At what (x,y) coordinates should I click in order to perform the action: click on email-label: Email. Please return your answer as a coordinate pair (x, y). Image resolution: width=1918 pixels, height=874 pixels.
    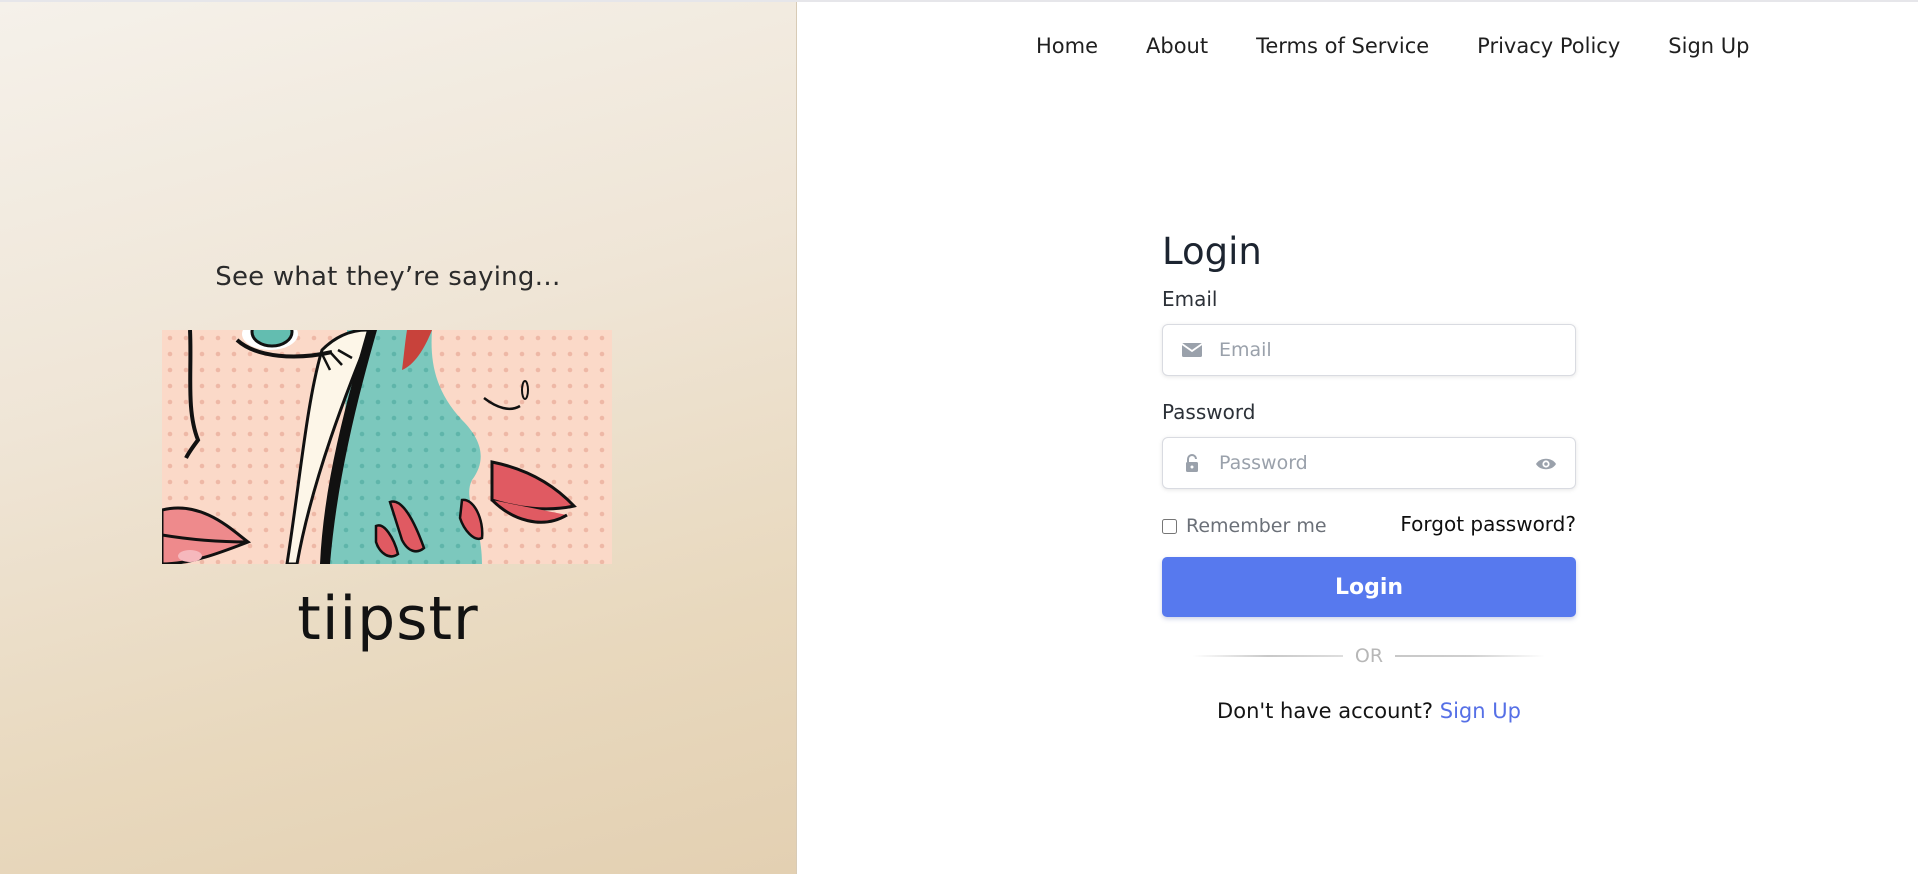
    Looking at the image, I should click on (1190, 299).